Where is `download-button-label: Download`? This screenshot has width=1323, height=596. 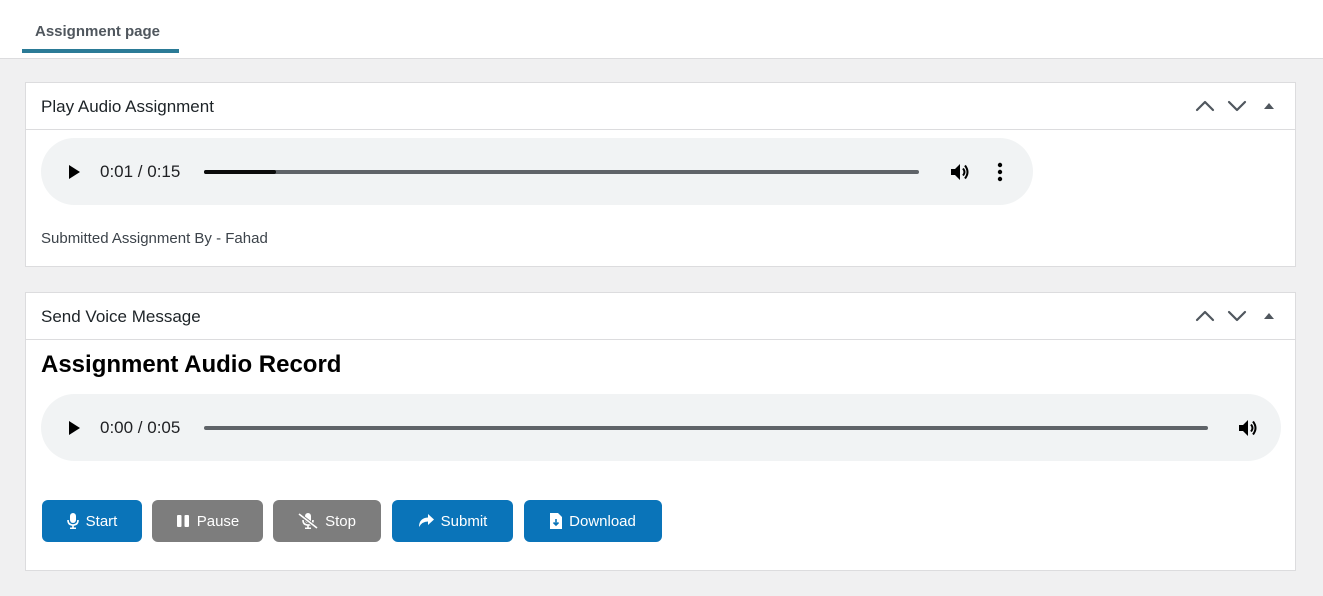 download-button-label: Download is located at coordinates (602, 521).